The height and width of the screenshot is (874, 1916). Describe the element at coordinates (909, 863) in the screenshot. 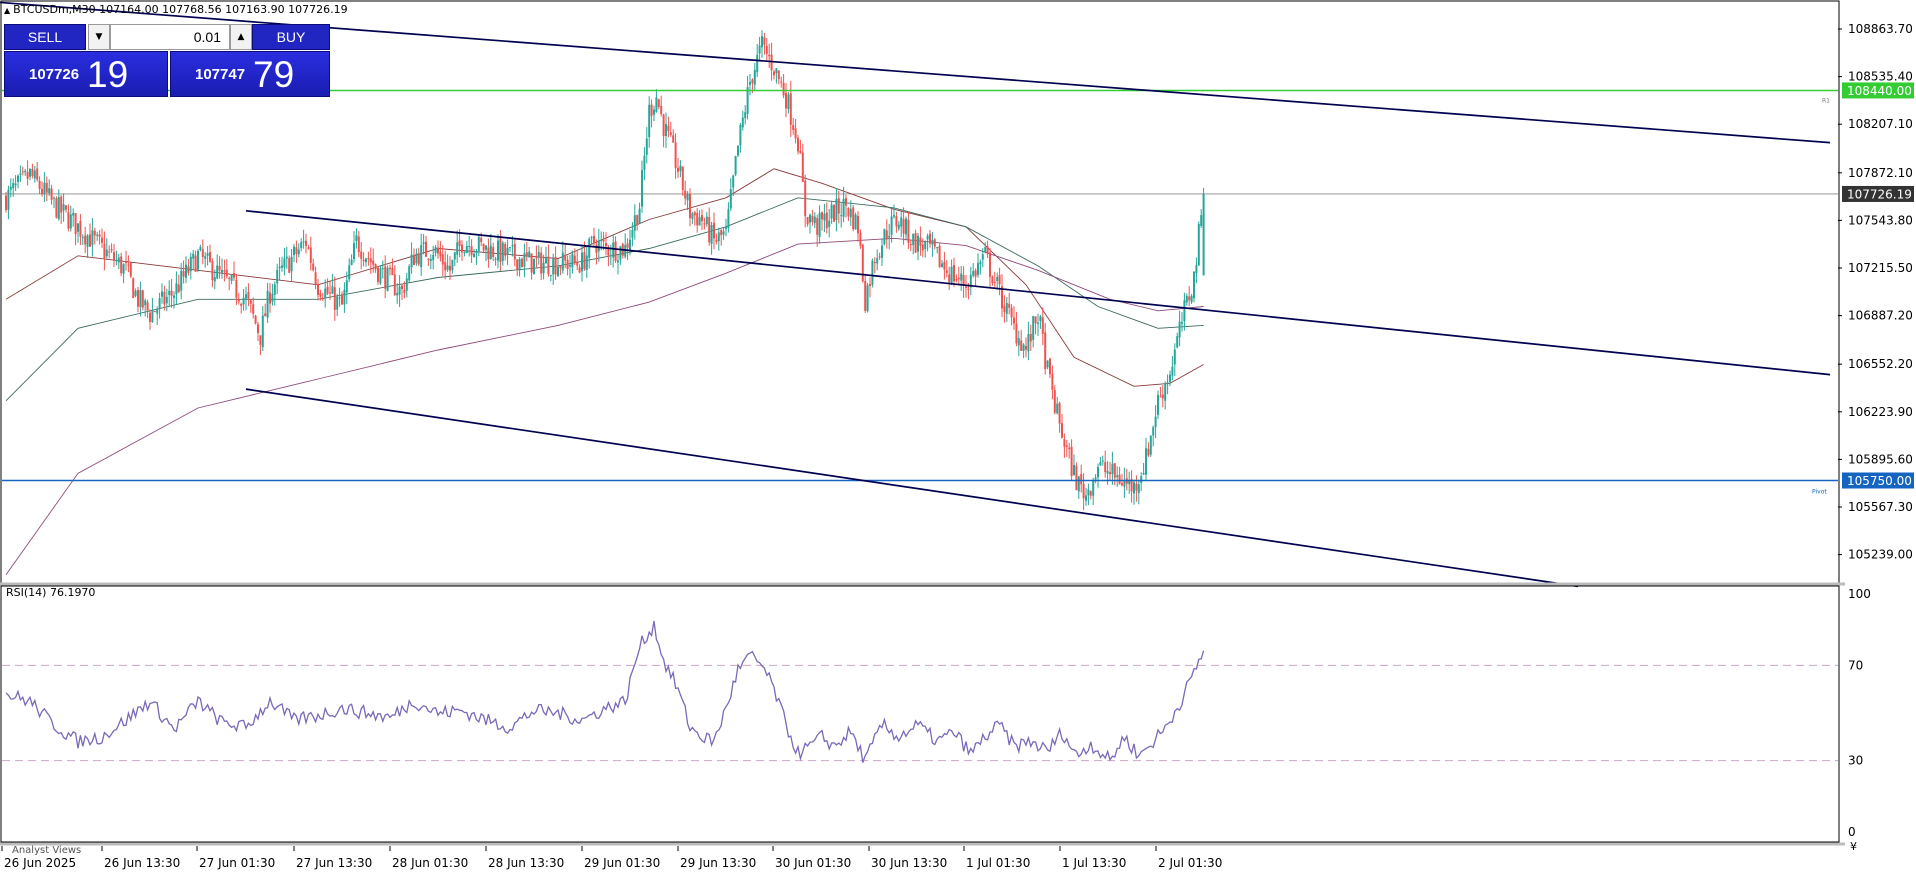

I see `time-tick-label: 30 Jun 13:30` at that location.